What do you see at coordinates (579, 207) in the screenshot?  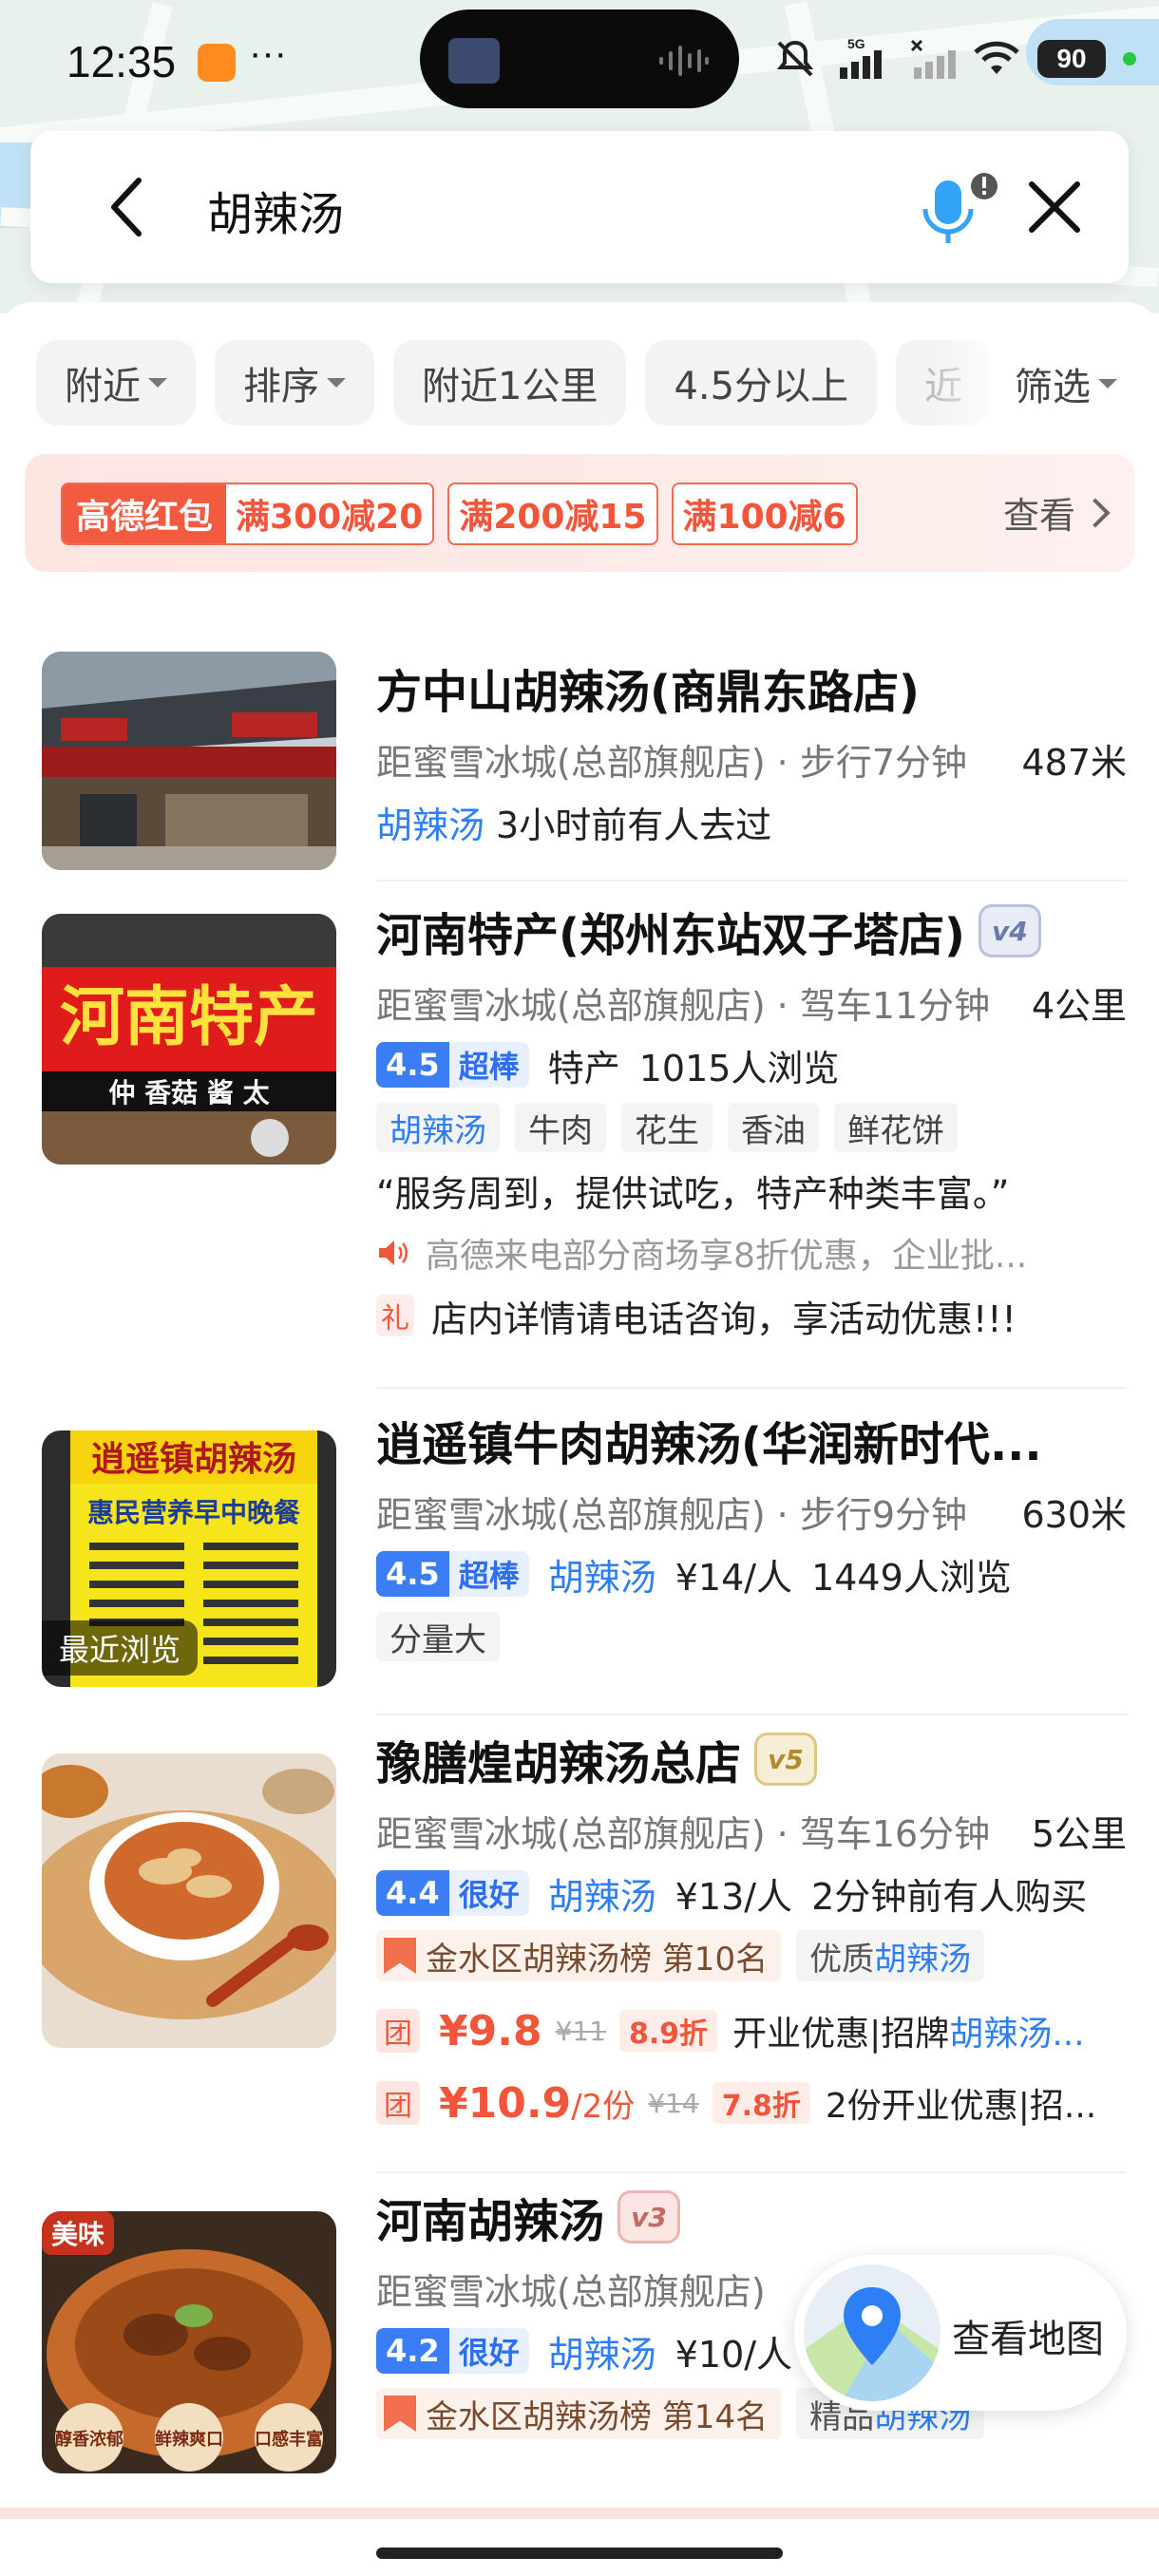 I see `search-bar: 胡辣汤` at bounding box center [579, 207].